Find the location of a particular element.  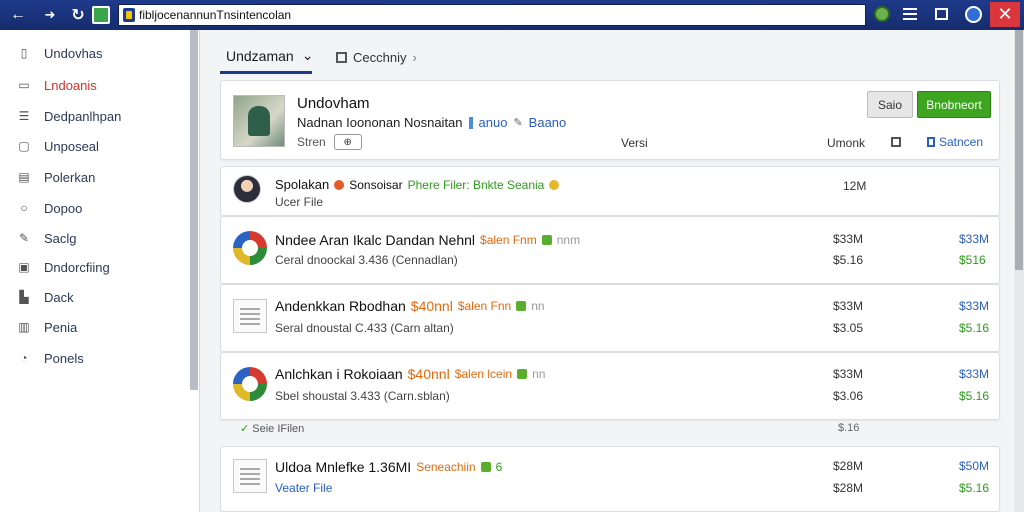

tab-cecchniy: Cecchniy › is located at coordinates (376, 57).